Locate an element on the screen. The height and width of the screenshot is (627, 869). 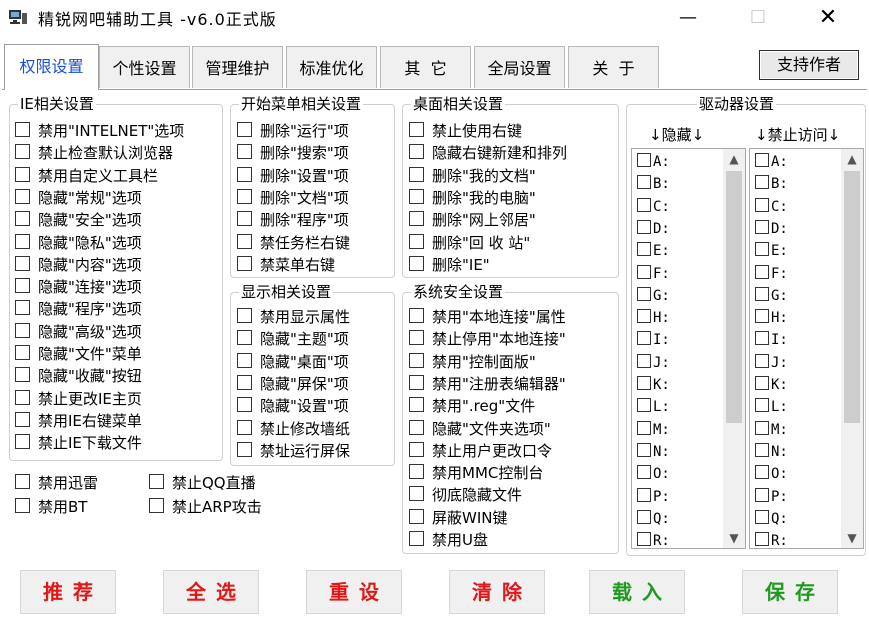
ie-option: 隐藏"程序"选项 is located at coordinates (78, 309).